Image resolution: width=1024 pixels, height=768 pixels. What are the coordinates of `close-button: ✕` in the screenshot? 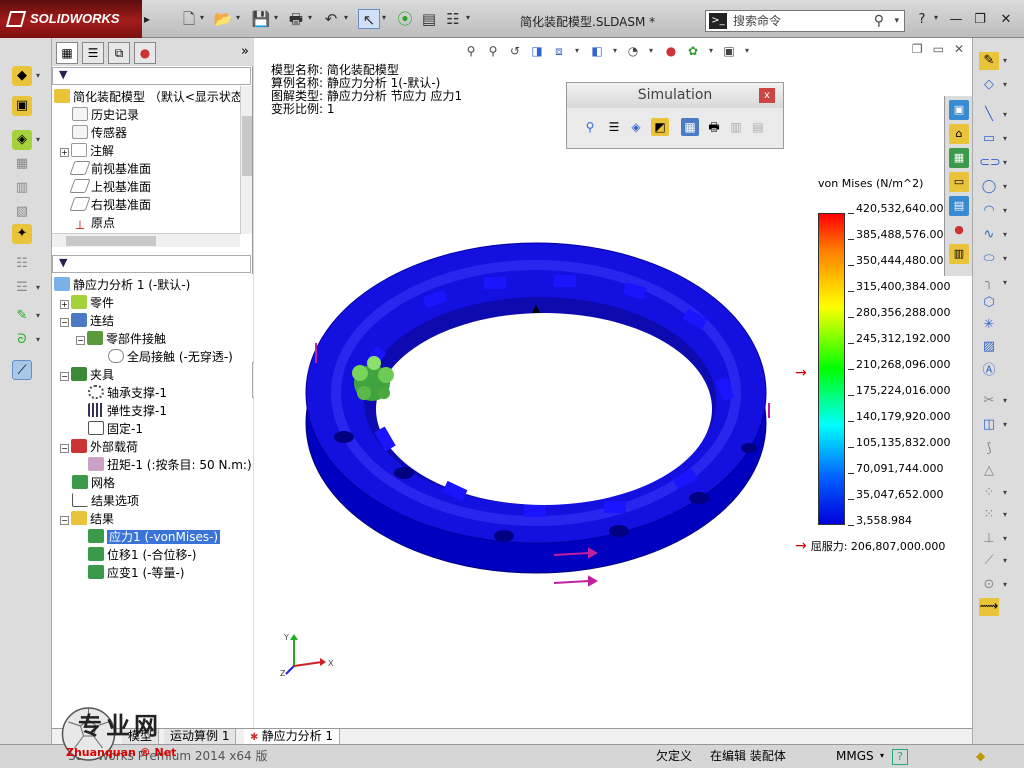 It's located at (1006, 20).